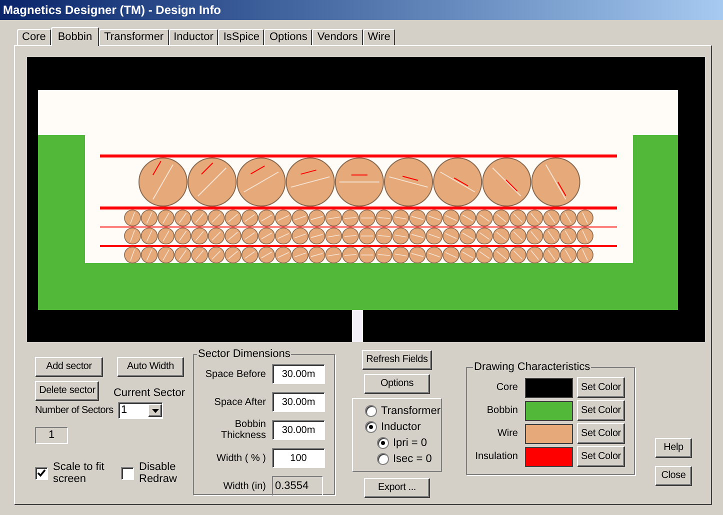 The image size is (723, 515). What do you see at coordinates (397, 384) in the screenshot?
I see `options-button: Options` at bounding box center [397, 384].